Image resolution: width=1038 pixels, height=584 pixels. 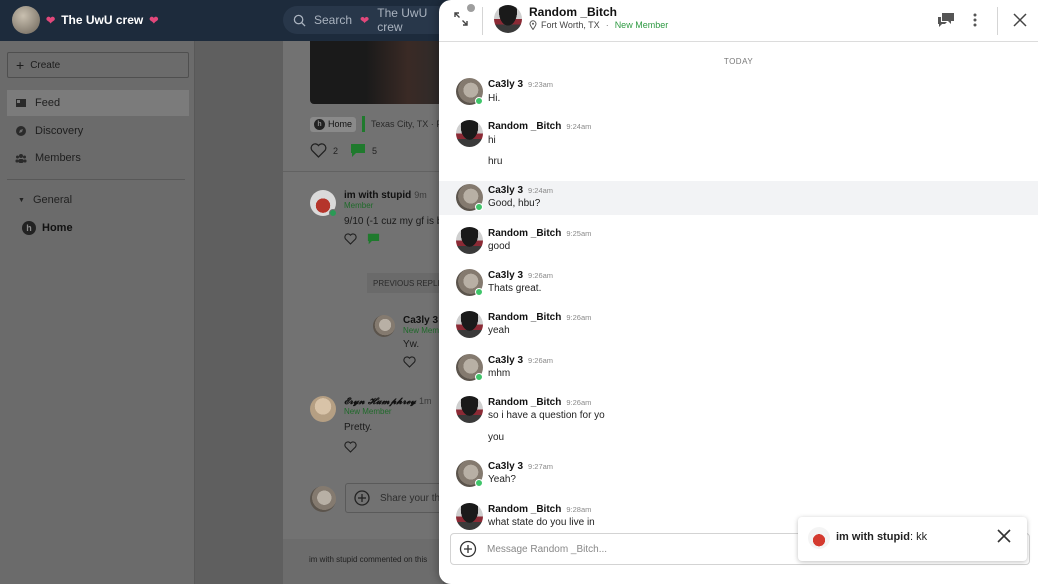 I want to click on notification-toast: im with stupid: kk, so click(x=912, y=539).